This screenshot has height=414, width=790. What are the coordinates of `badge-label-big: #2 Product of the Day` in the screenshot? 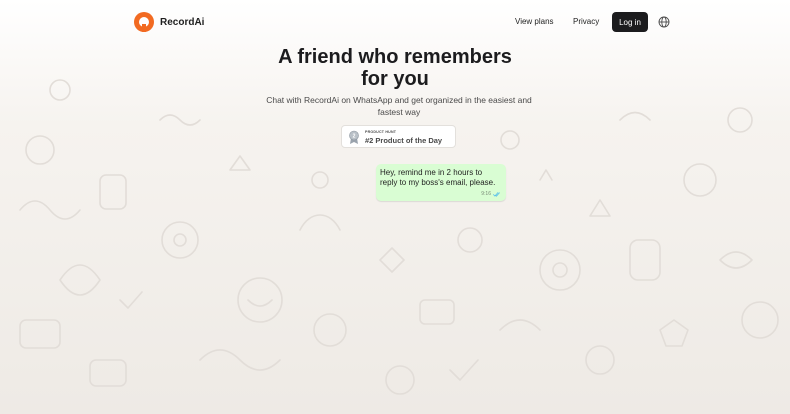 It's located at (404, 140).